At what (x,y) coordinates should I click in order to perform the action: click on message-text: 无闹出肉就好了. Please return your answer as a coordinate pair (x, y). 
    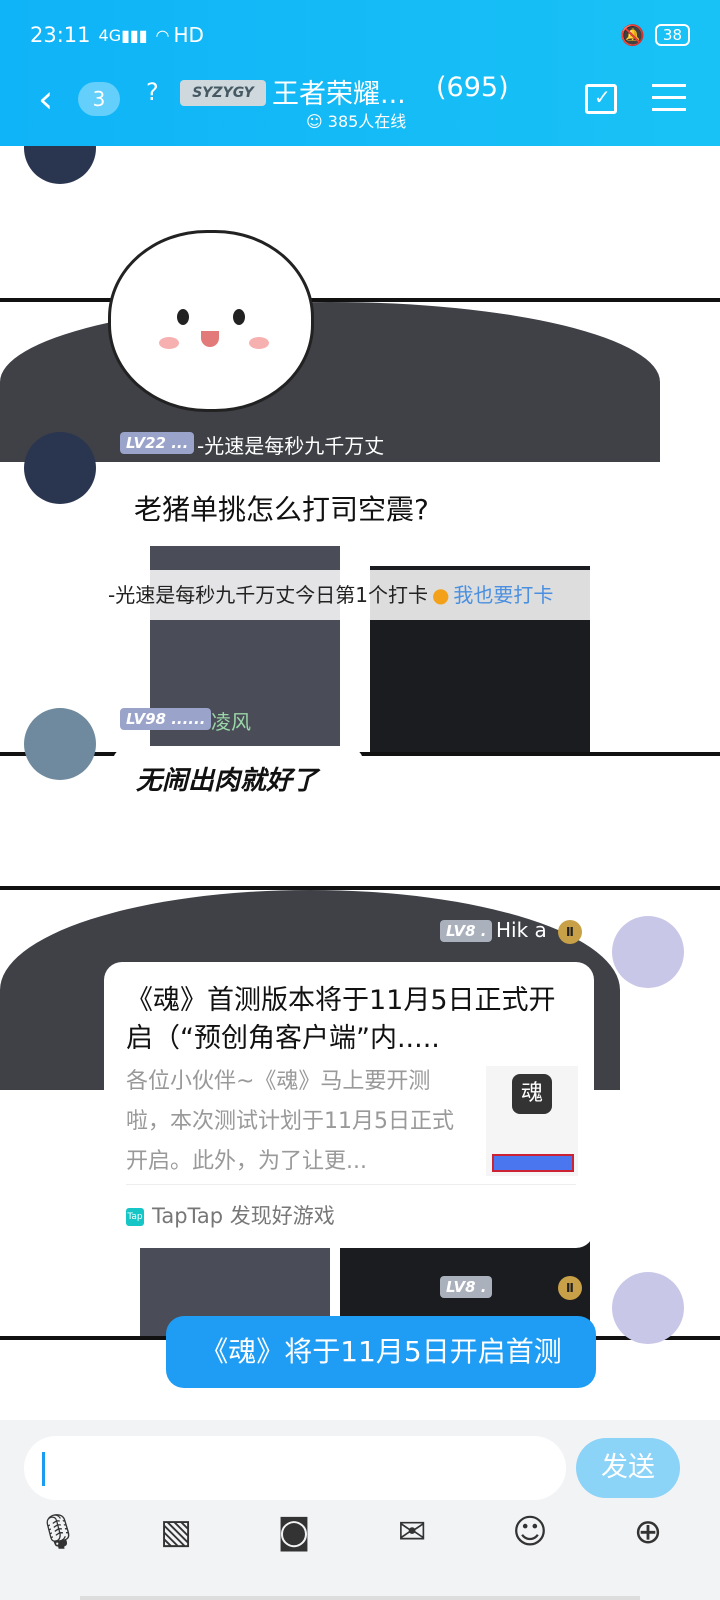
    Looking at the image, I should click on (227, 781).